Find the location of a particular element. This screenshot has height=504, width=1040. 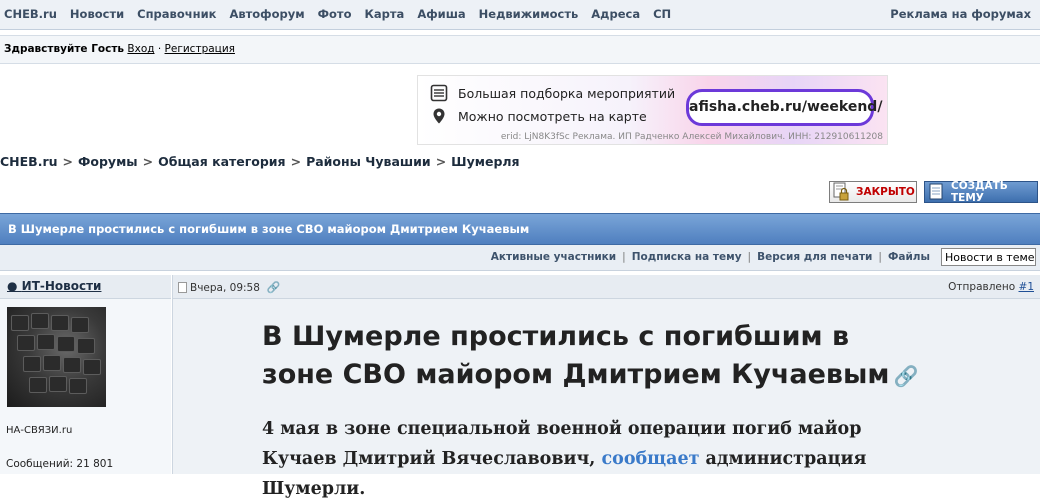

breadcrumb-general: Общая категория is located at coordinates (221, 161).